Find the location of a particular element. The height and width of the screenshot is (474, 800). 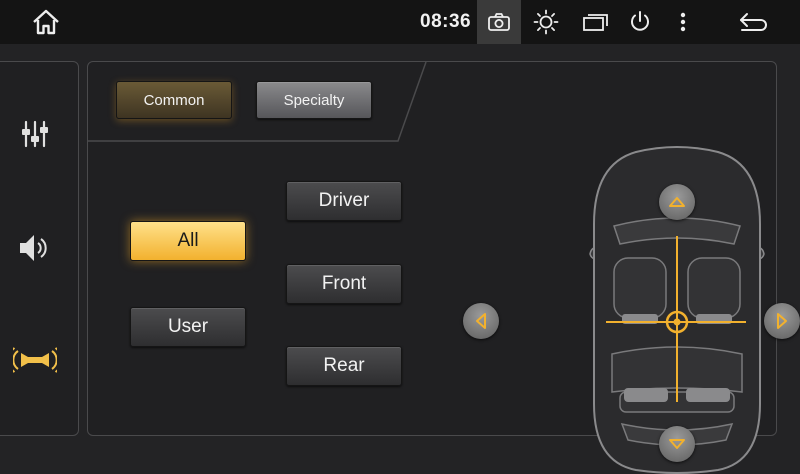

volume-icon is located at coordinates (33, 248).